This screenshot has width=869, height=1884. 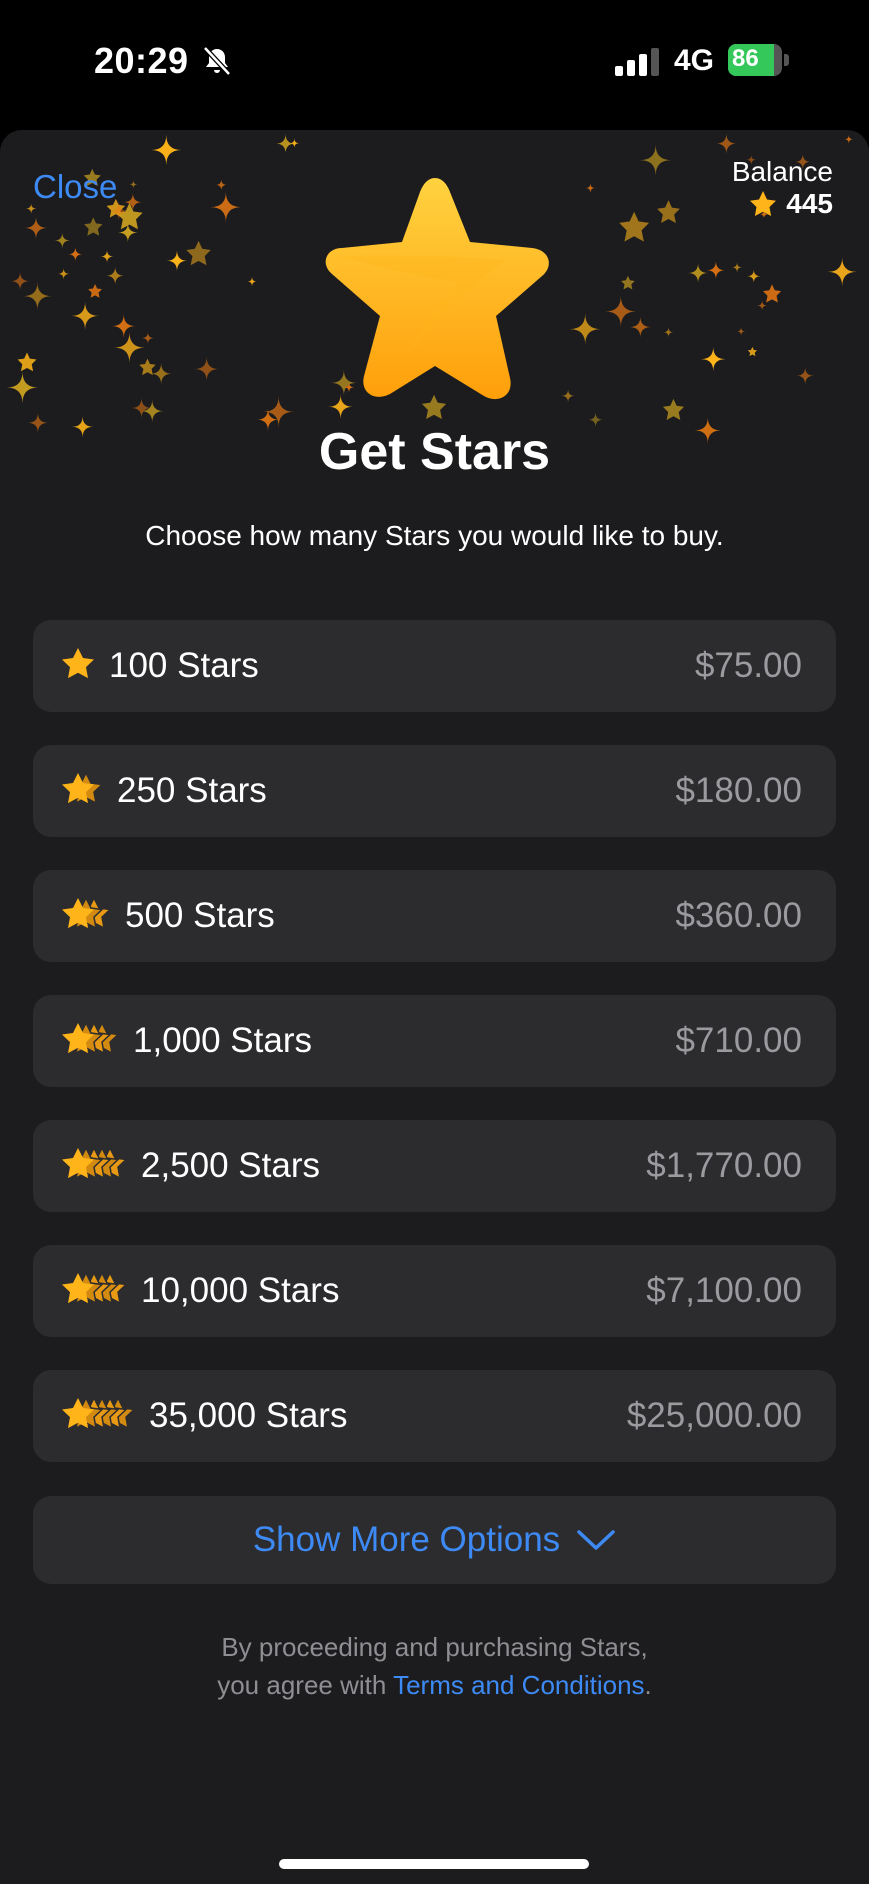 I want to click on show-more-options-button: Show More Options, so click(x=434, y=1540).